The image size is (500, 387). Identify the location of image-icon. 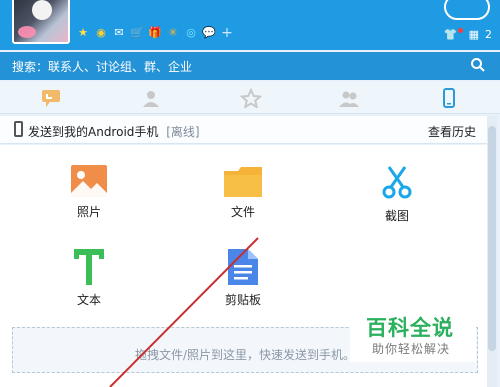
(89, 181).